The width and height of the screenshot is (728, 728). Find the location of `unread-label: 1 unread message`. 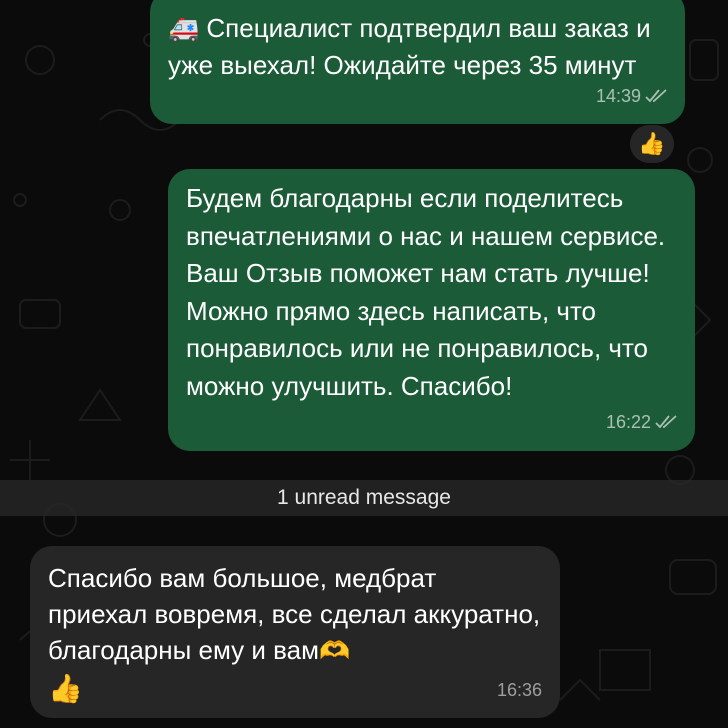

unread-label: 1 unread message is located at coordinates (364, 497).